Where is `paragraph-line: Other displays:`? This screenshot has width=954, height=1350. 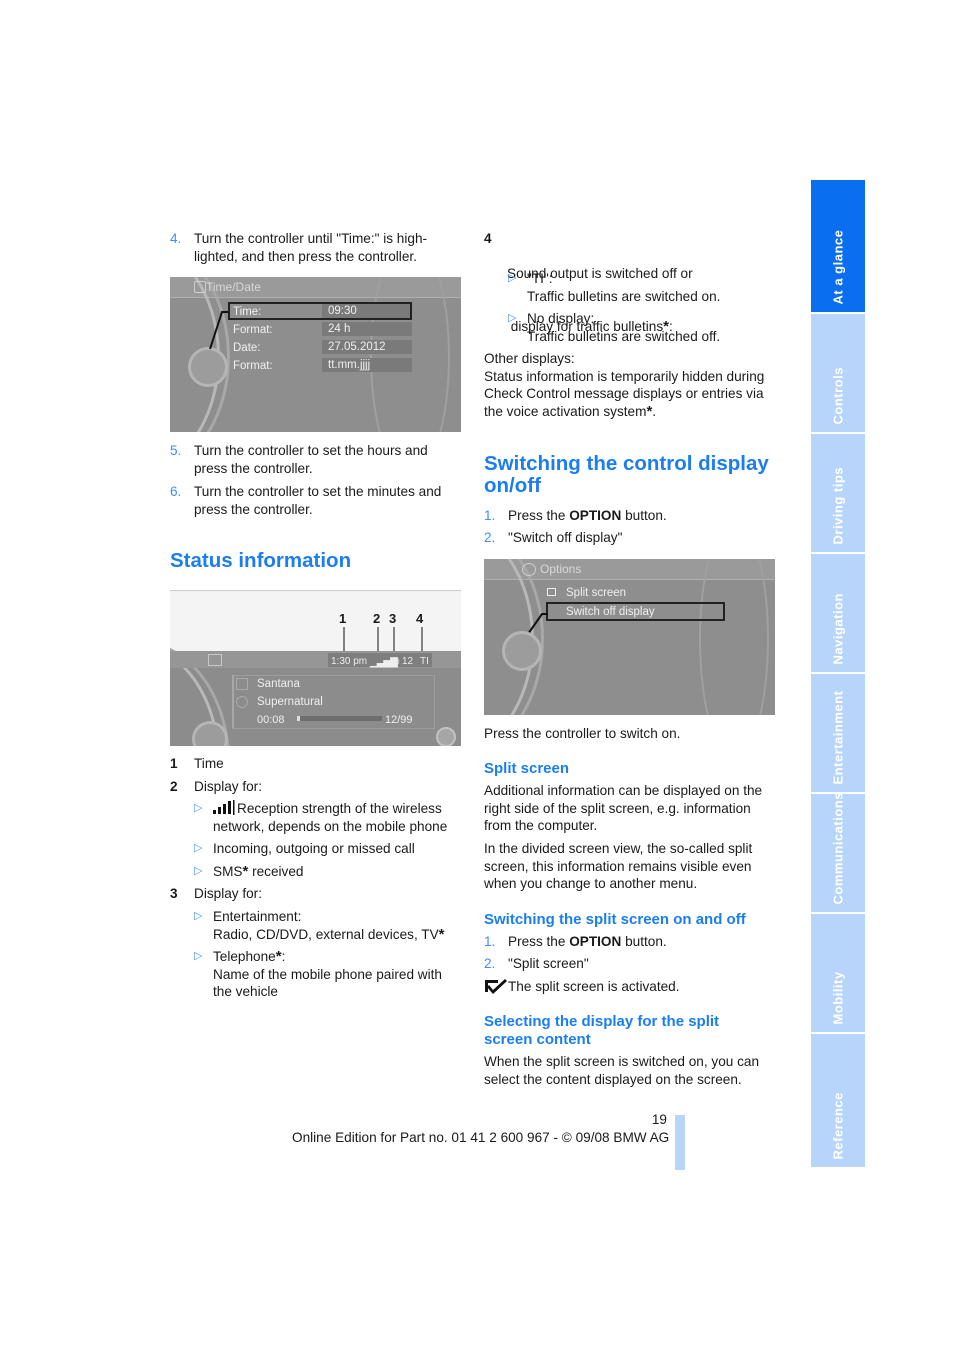 paragraph-line: Other displays: is located at coordinates (529, 358).